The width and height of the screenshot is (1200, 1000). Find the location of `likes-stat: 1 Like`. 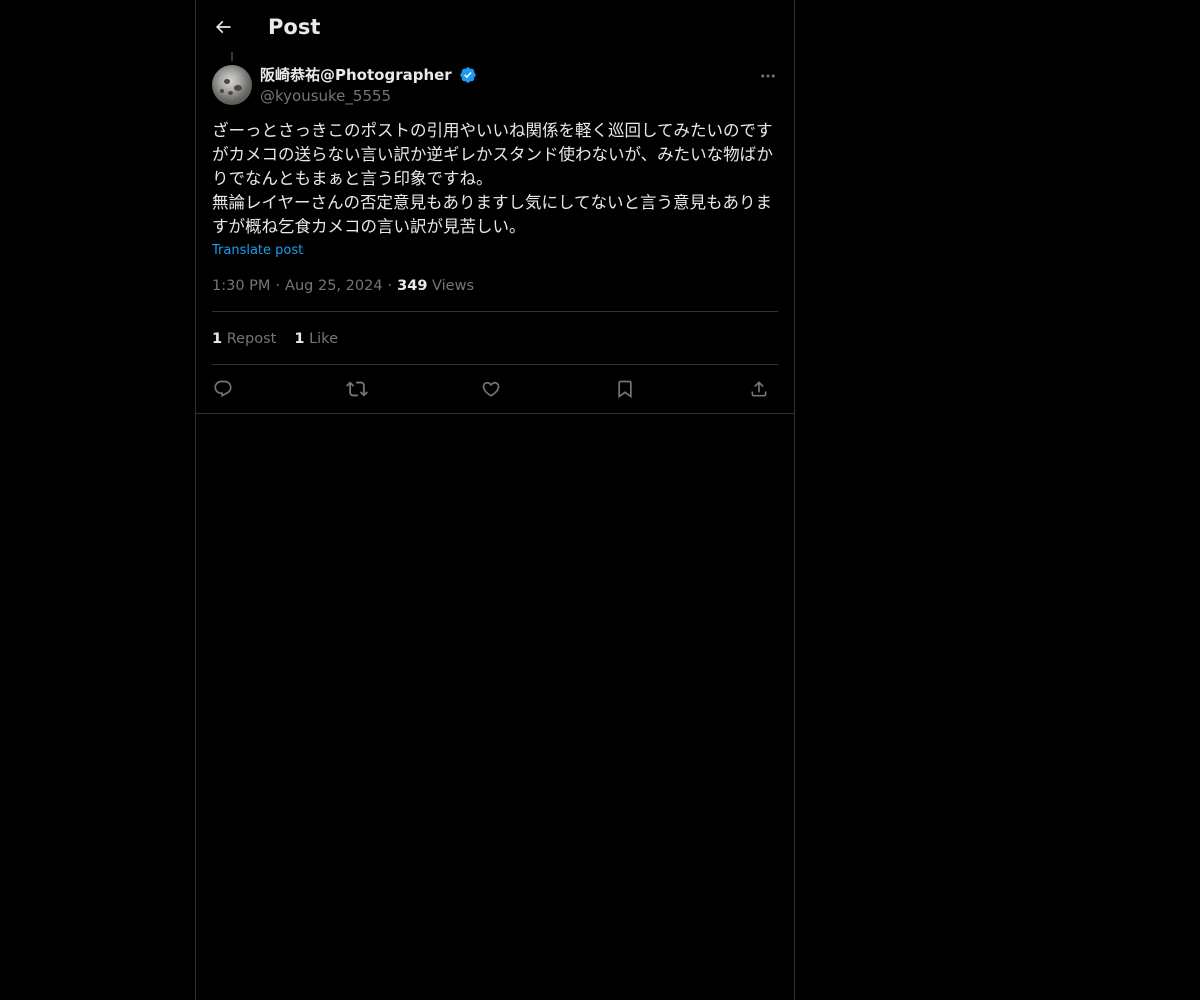

likes-stat: 1 Like is located at coordinates (316, 339).